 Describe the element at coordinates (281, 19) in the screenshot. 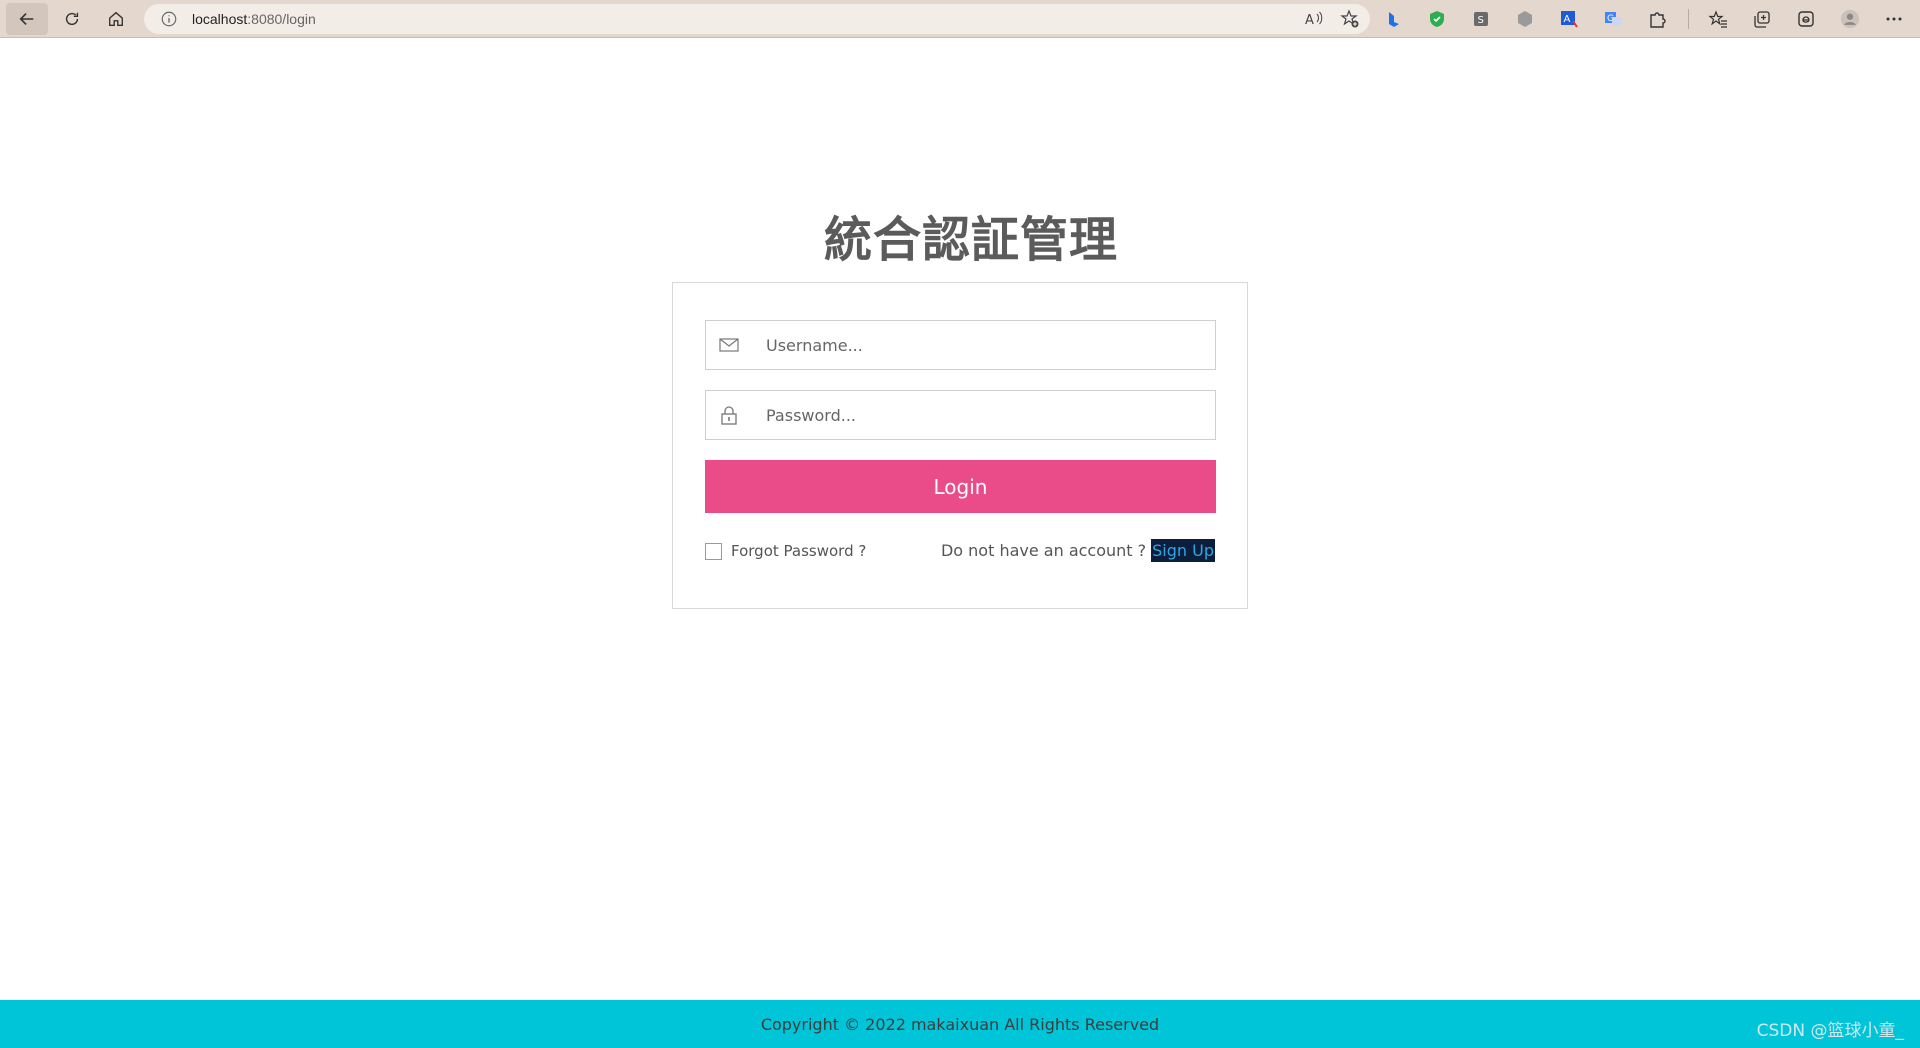

I see `url-path: :8080/login` at that location.